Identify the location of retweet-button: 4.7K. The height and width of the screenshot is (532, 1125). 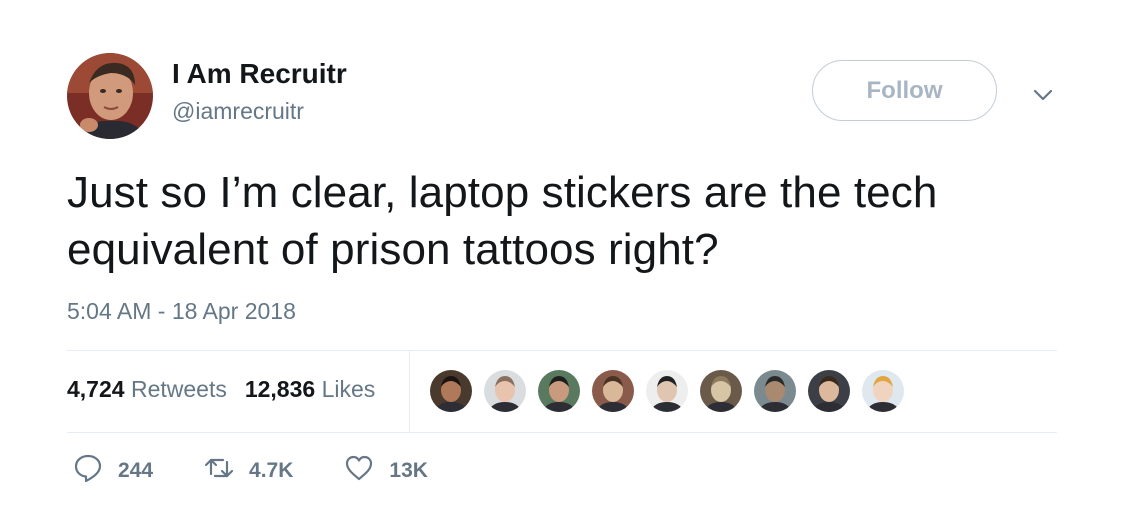
(248, 470).